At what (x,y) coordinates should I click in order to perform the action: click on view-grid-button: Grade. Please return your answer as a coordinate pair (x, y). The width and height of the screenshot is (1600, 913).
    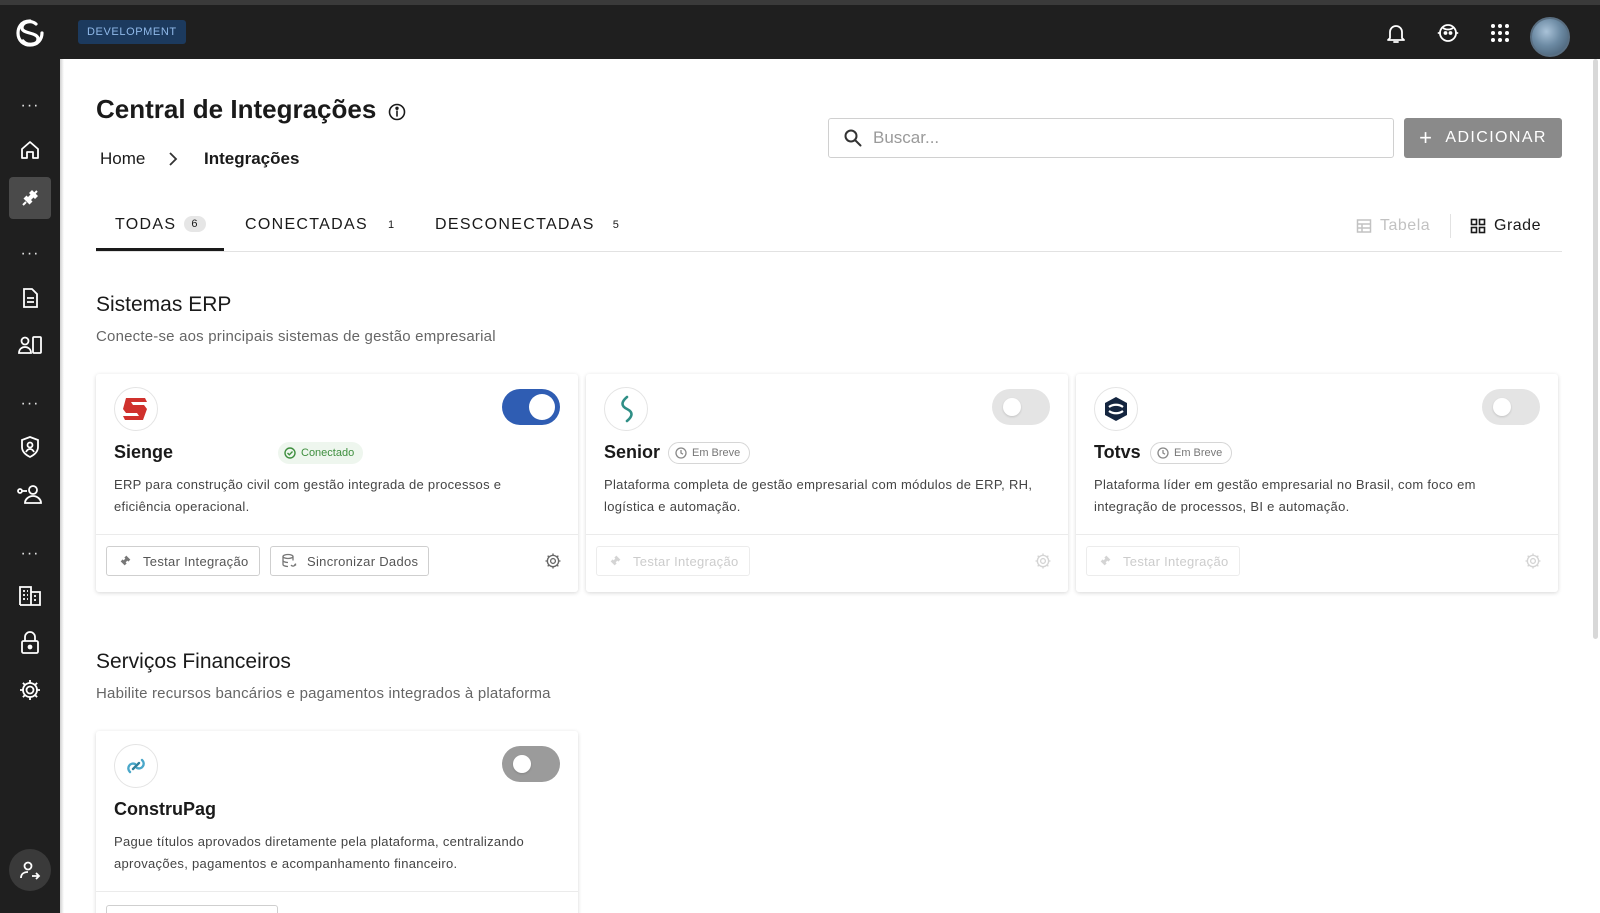
    Looking at the image, I should click on (1505, 226).